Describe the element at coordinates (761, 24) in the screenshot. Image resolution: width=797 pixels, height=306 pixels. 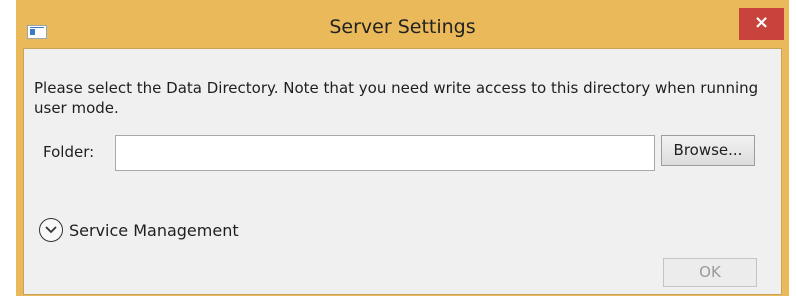
I see `close-button: ×` at that location.